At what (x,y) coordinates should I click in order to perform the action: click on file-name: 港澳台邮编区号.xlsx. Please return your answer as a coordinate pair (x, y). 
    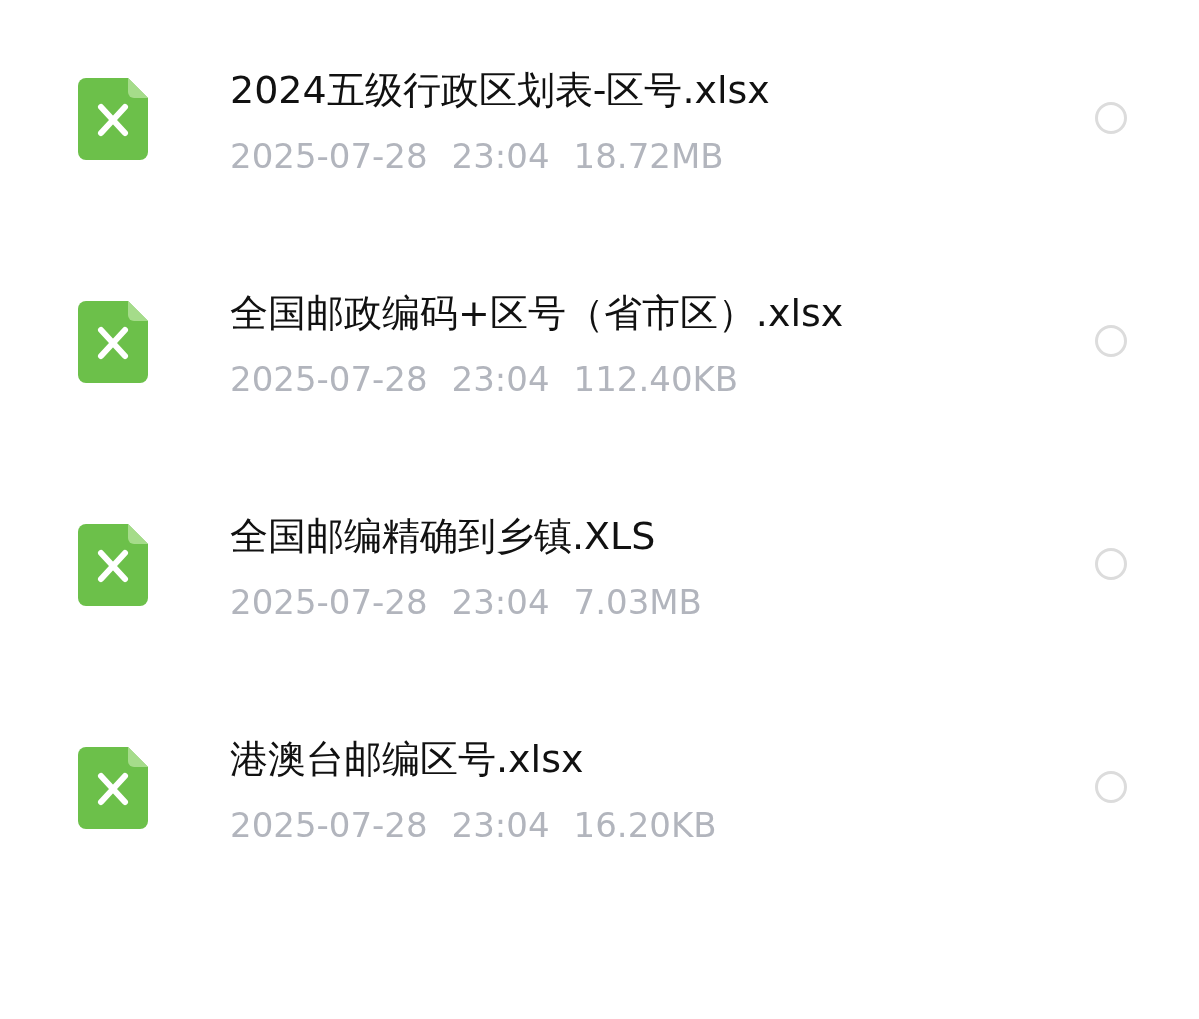
    Looking at the image, I should click on (407, 759).